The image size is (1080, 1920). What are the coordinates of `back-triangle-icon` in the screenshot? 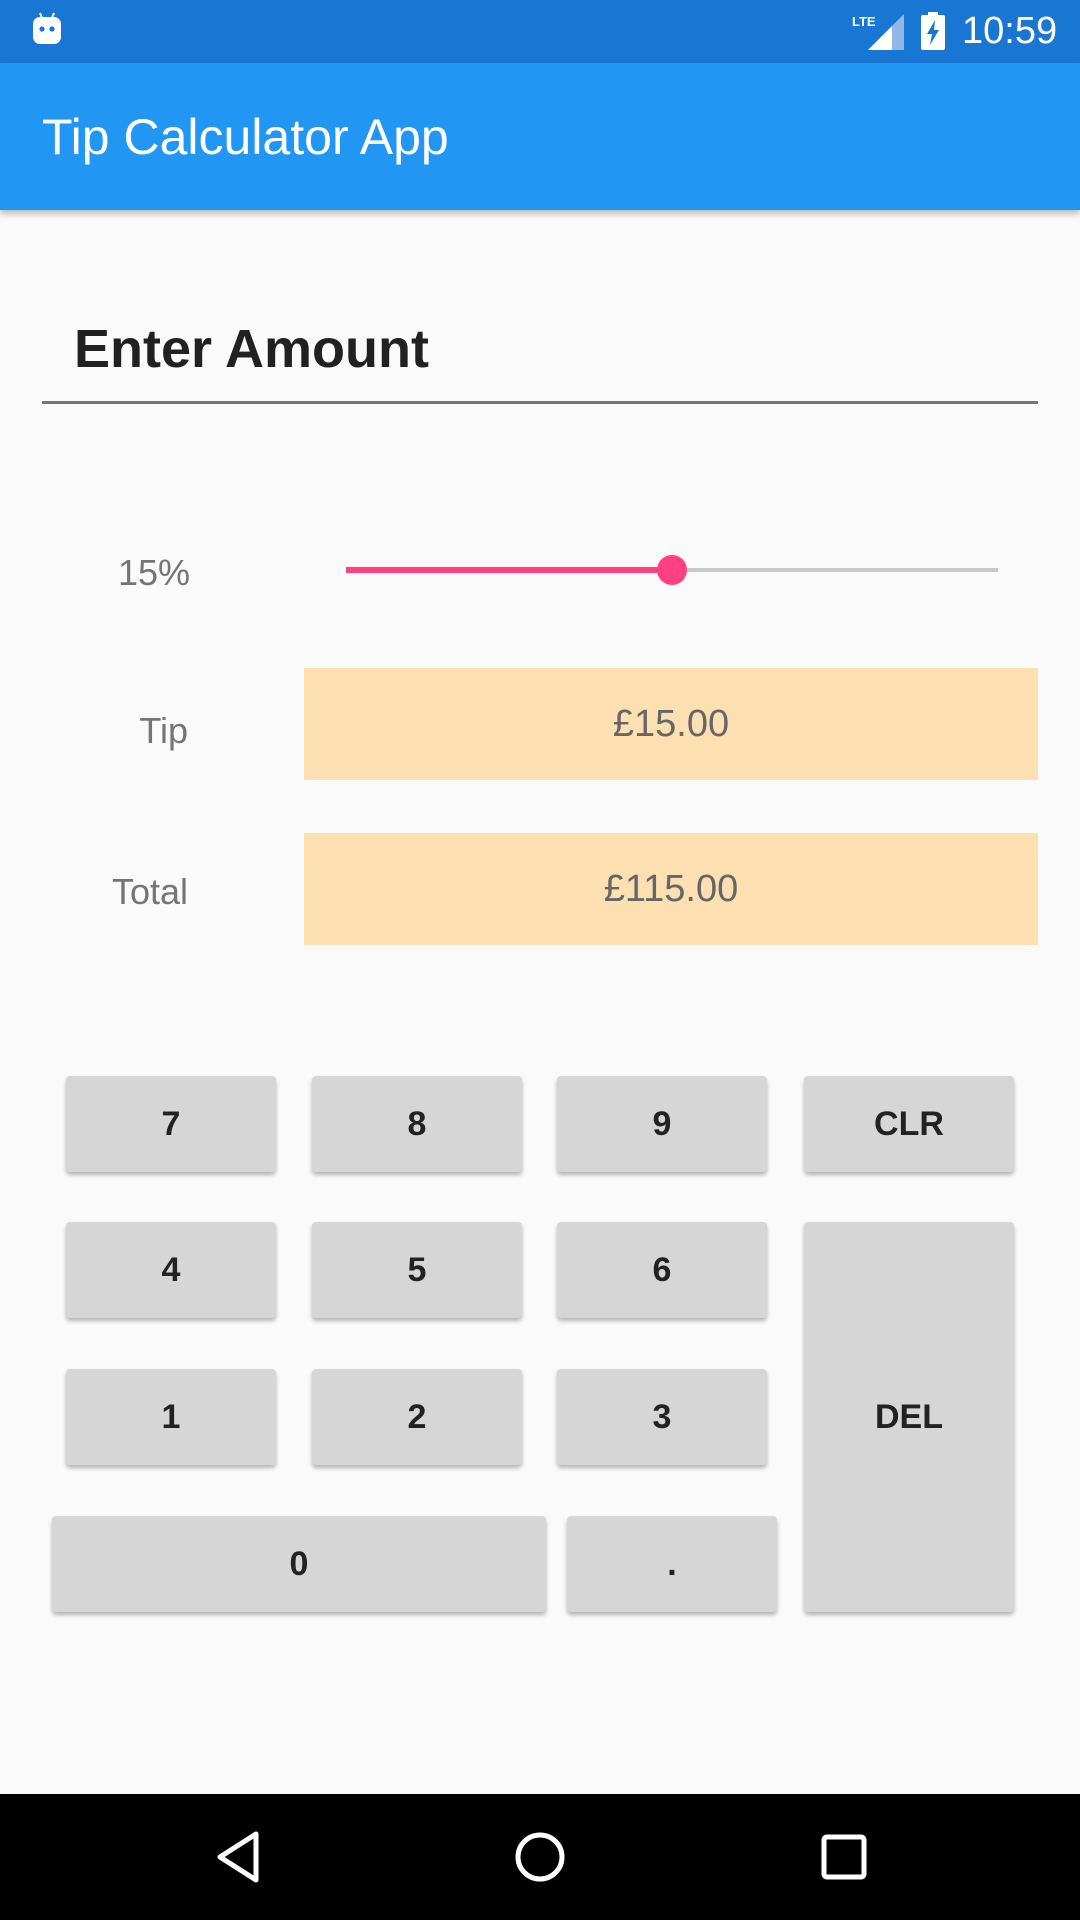 It's located at (241, 1857).